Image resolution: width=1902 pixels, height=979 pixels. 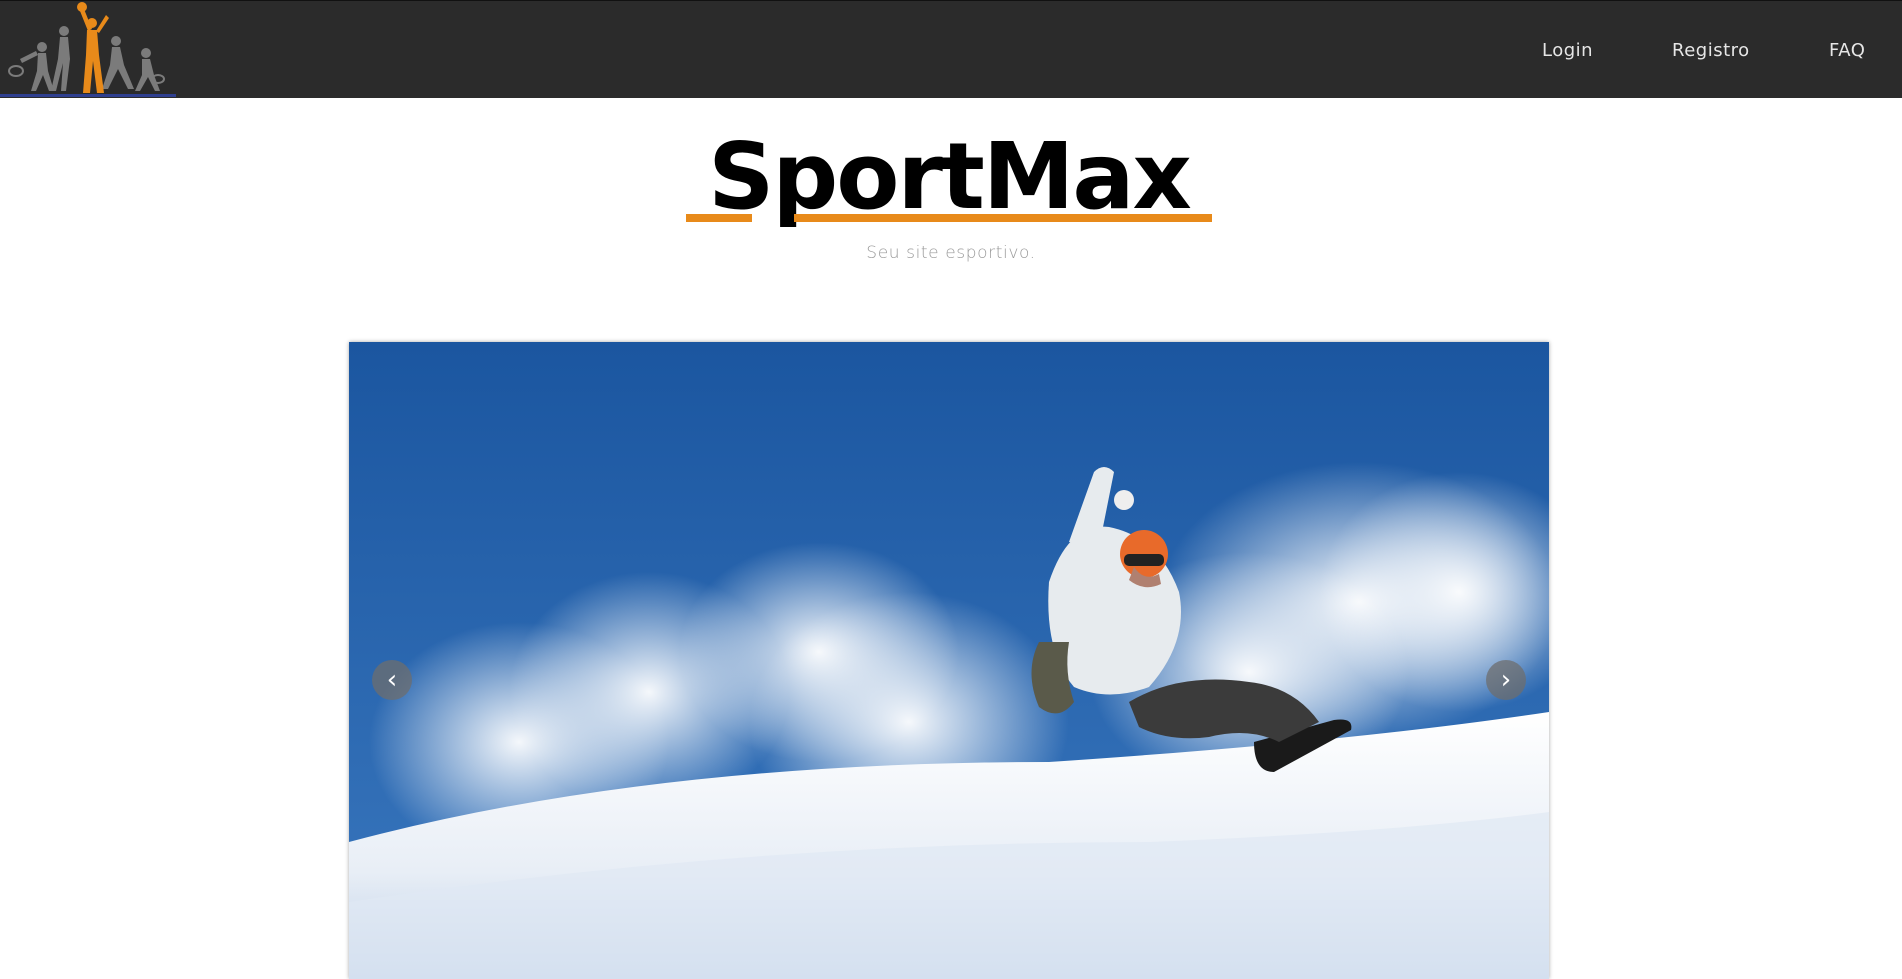 What do you see at coordinates (719, 218) in the screenshot?
I see `brand-underline-left` at bounding box center [719, 218].